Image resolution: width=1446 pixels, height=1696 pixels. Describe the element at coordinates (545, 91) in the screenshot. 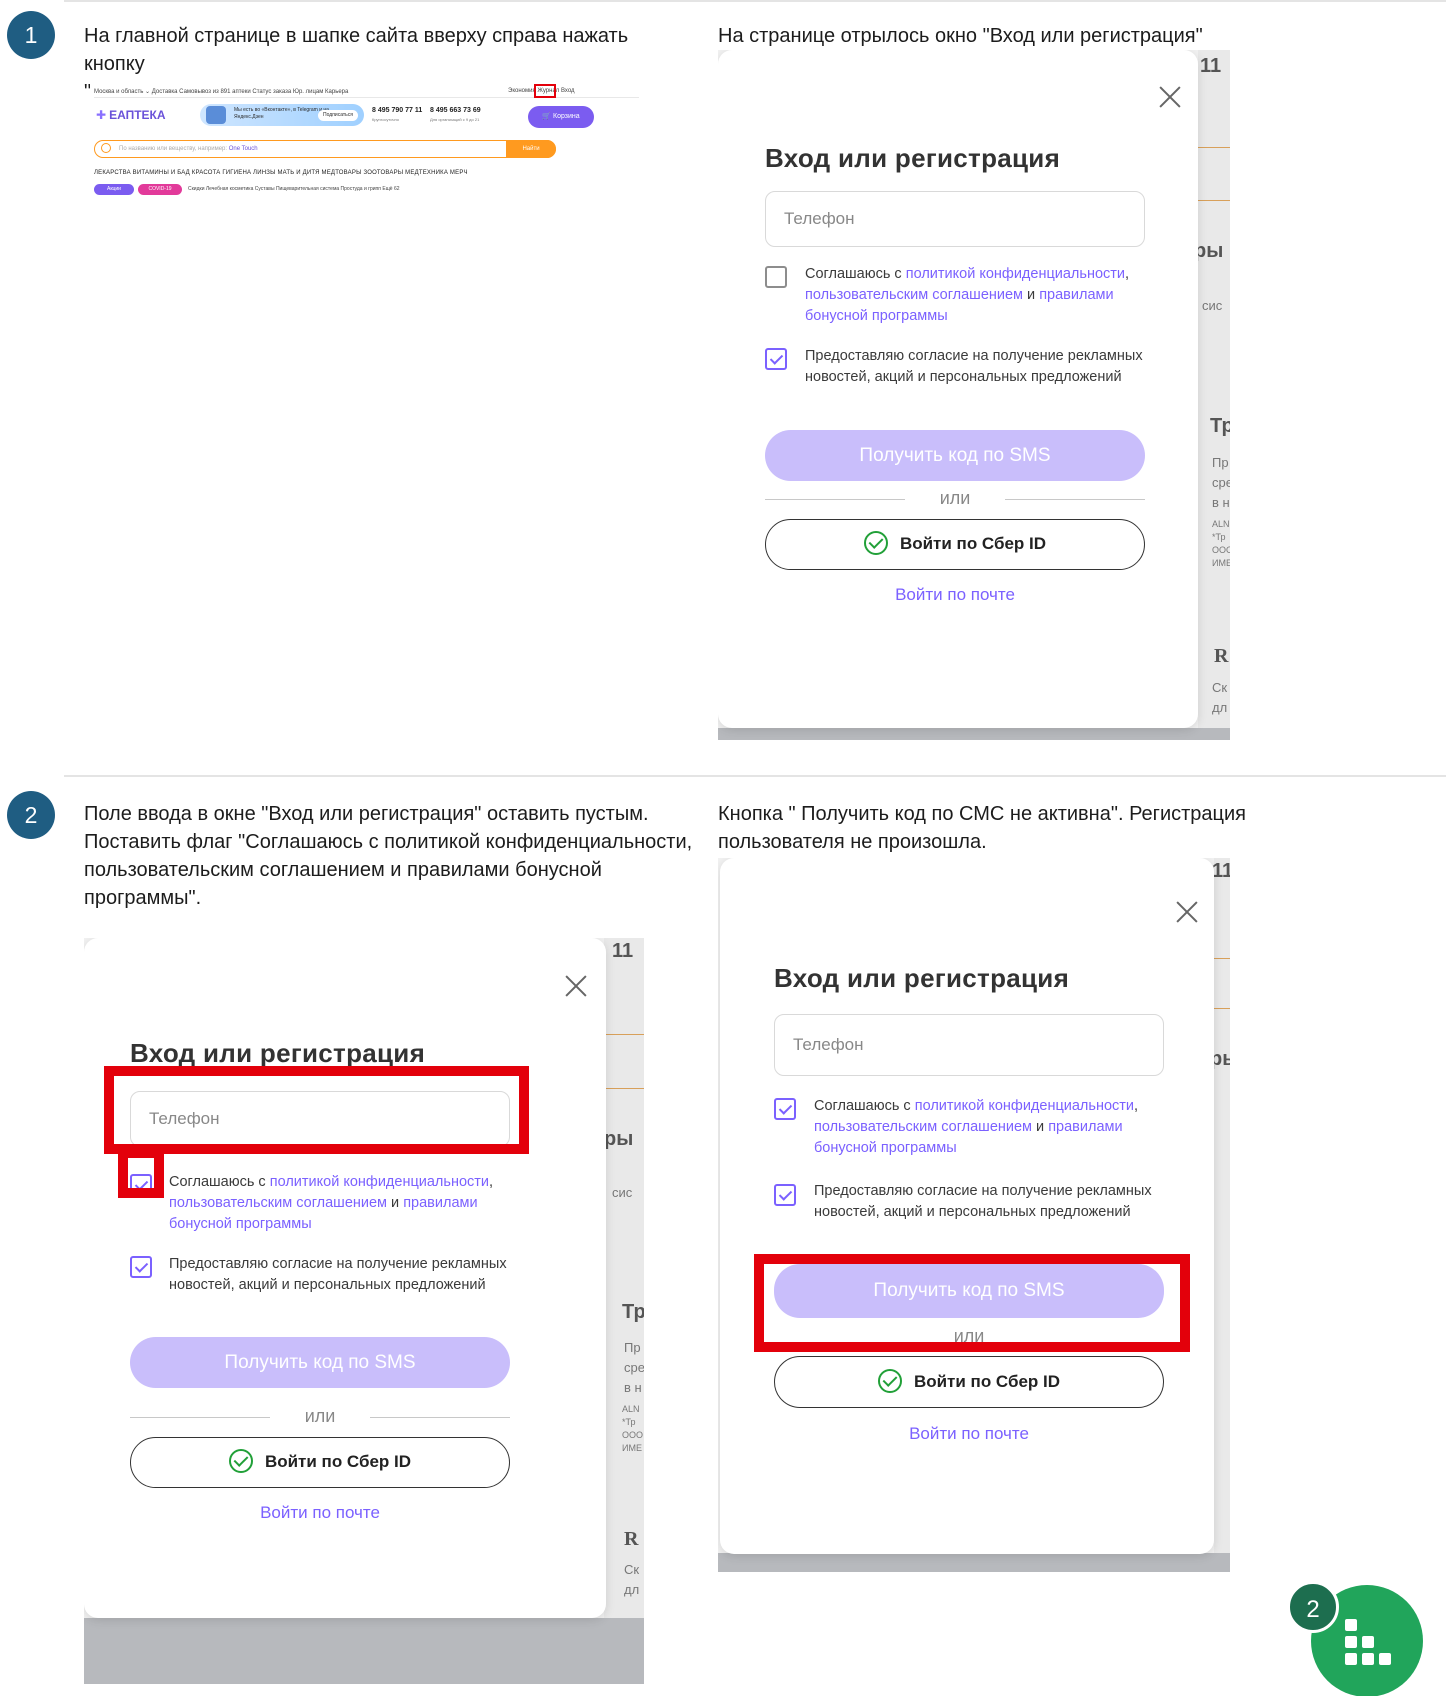

I see `login-highlight` at that location.